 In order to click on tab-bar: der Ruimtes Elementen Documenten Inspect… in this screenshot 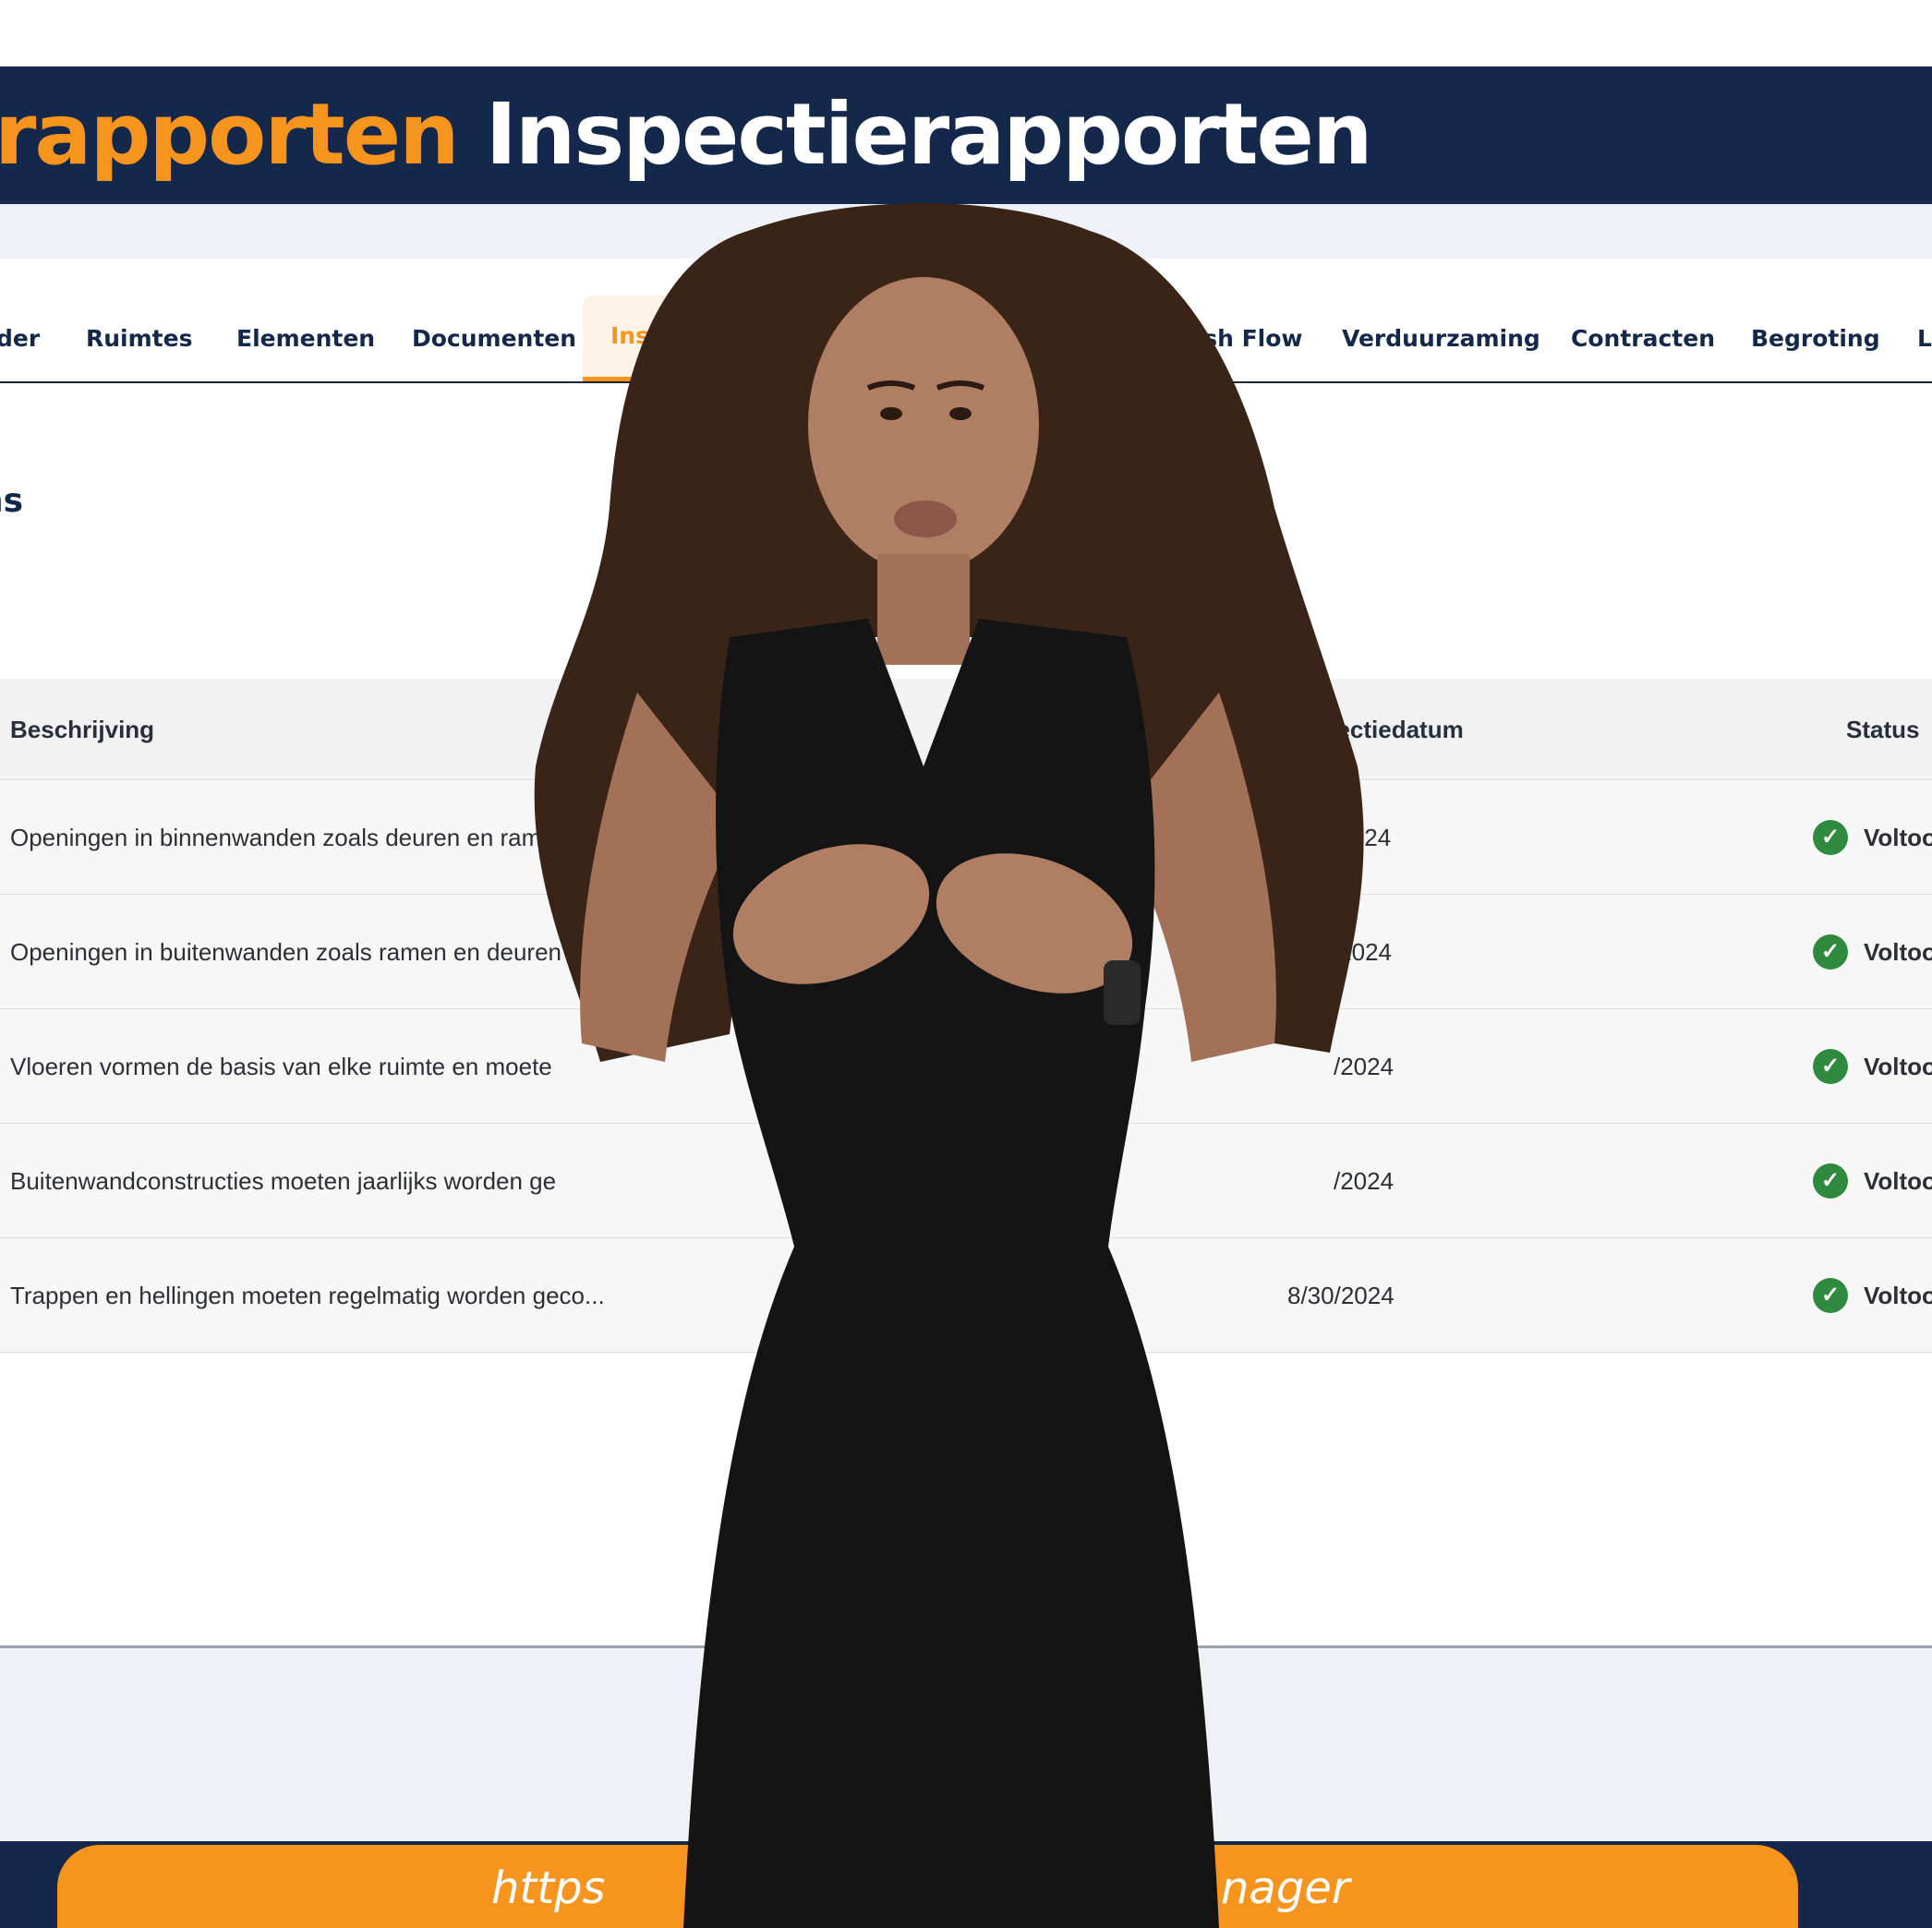, I will do `click(966, 339)`.